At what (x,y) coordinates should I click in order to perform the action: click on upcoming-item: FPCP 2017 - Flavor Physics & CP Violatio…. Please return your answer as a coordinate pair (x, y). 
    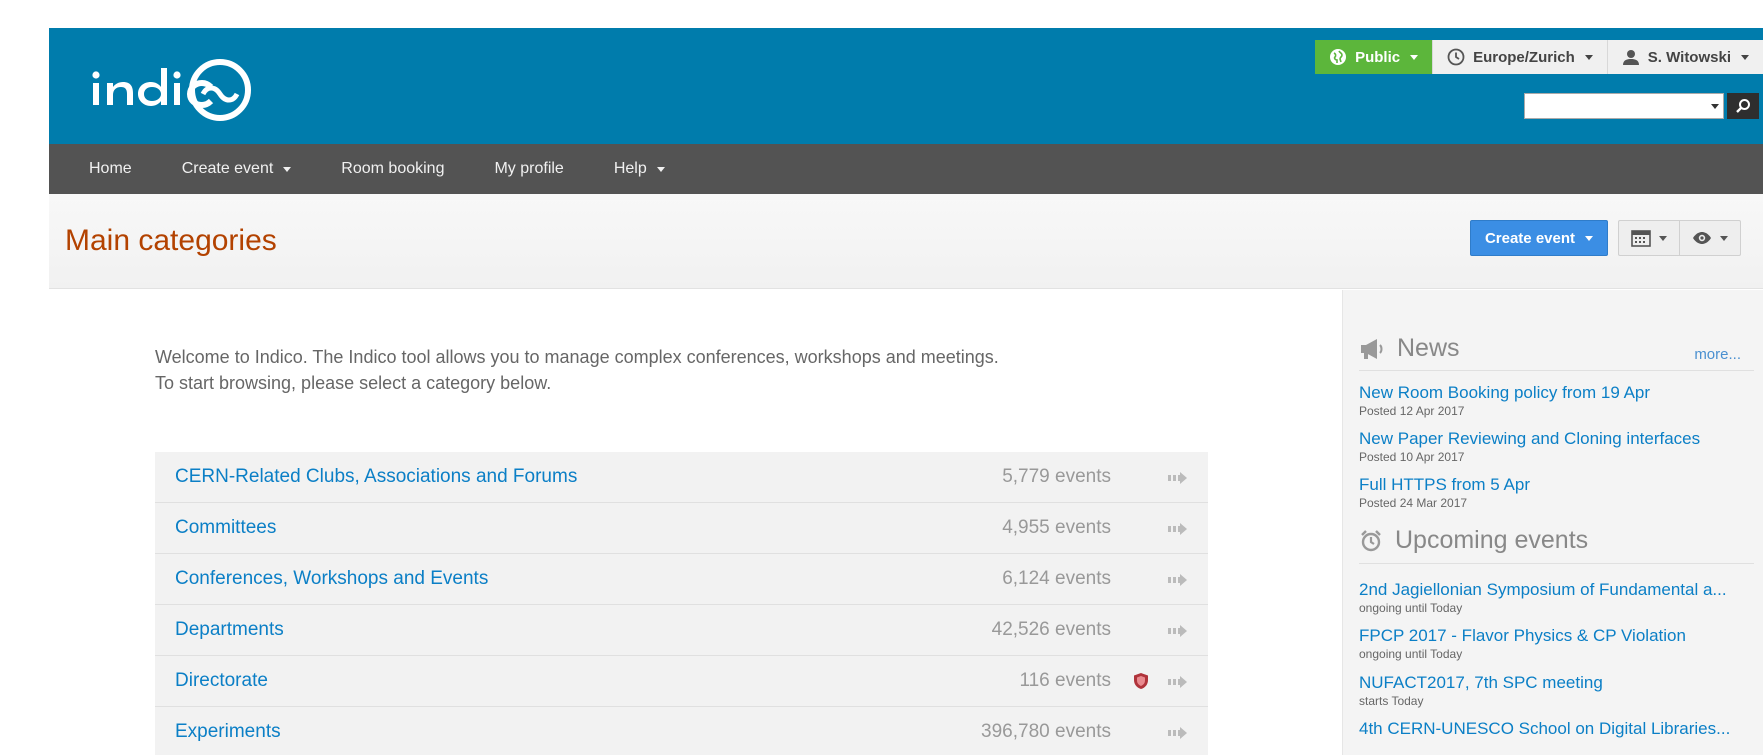
    Looking at the image, I should click on (1554, 644).